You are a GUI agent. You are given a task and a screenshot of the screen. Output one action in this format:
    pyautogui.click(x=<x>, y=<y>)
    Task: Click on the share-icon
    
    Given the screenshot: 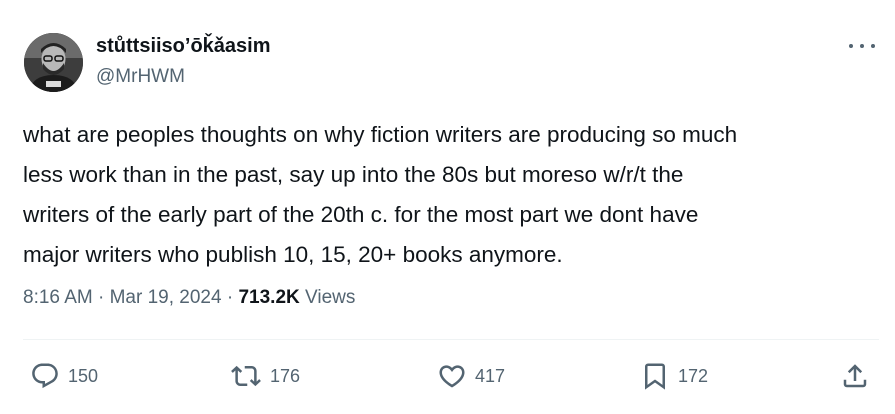 What is the action you would take?
    pyautogui.click(x=855, y=376)
    